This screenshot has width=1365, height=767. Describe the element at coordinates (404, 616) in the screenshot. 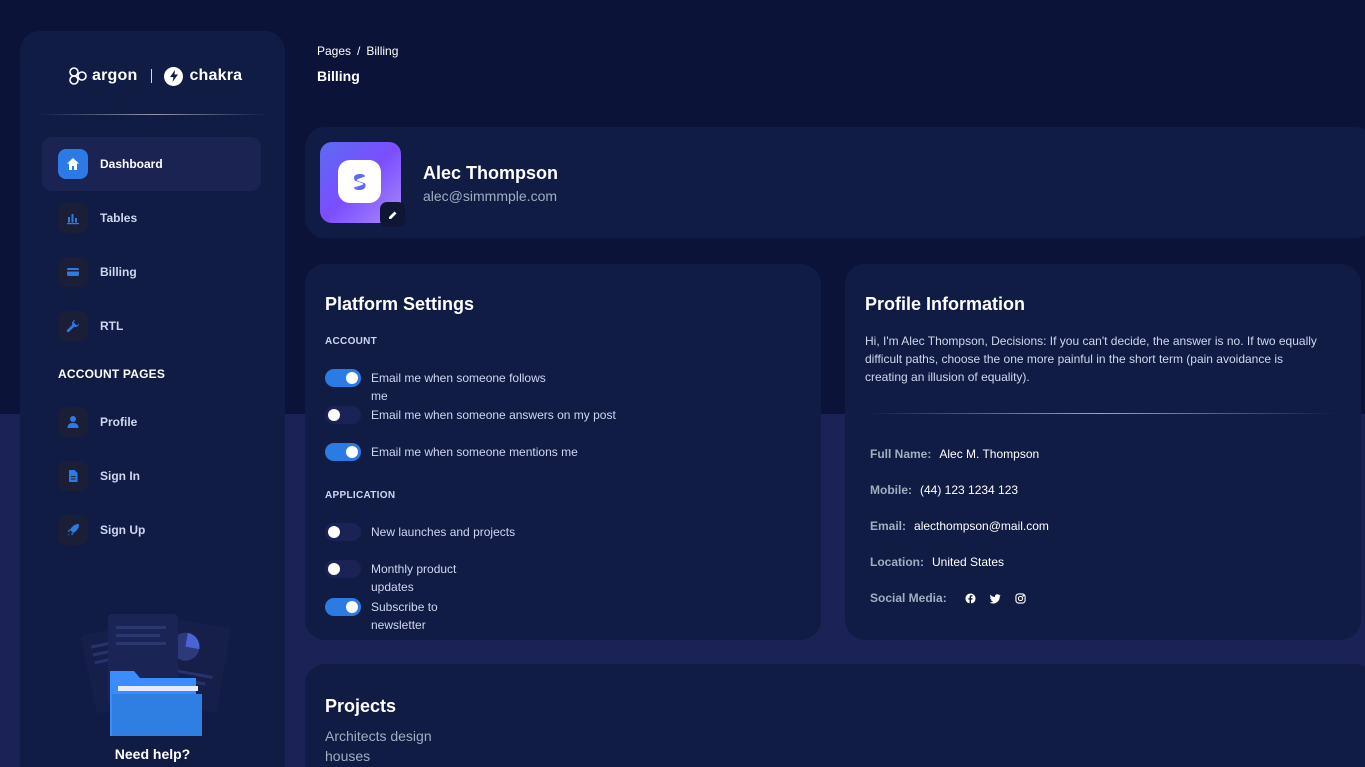

I see `setting-label: Subscribe to newsletter` at that location.